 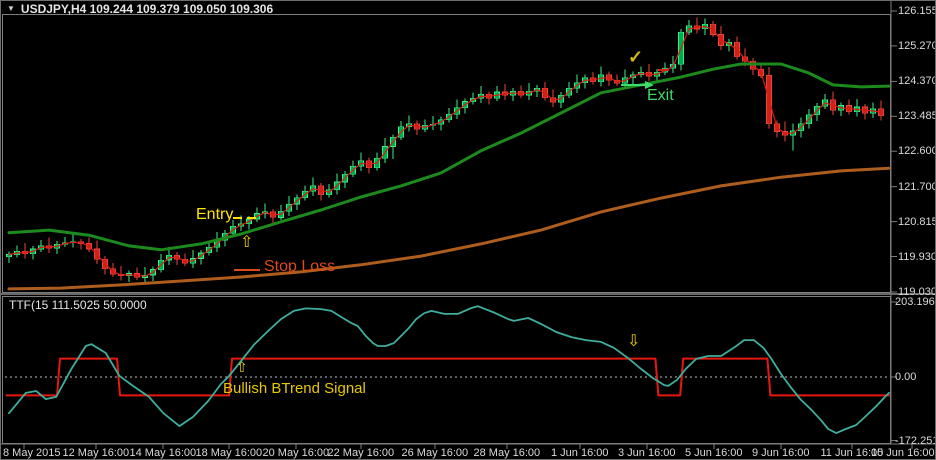 What do you see at coordinates (300, 266) in the screenshot?
I see `stop-loss-annotation: Stop Loss` at bounding box center [300, 266].